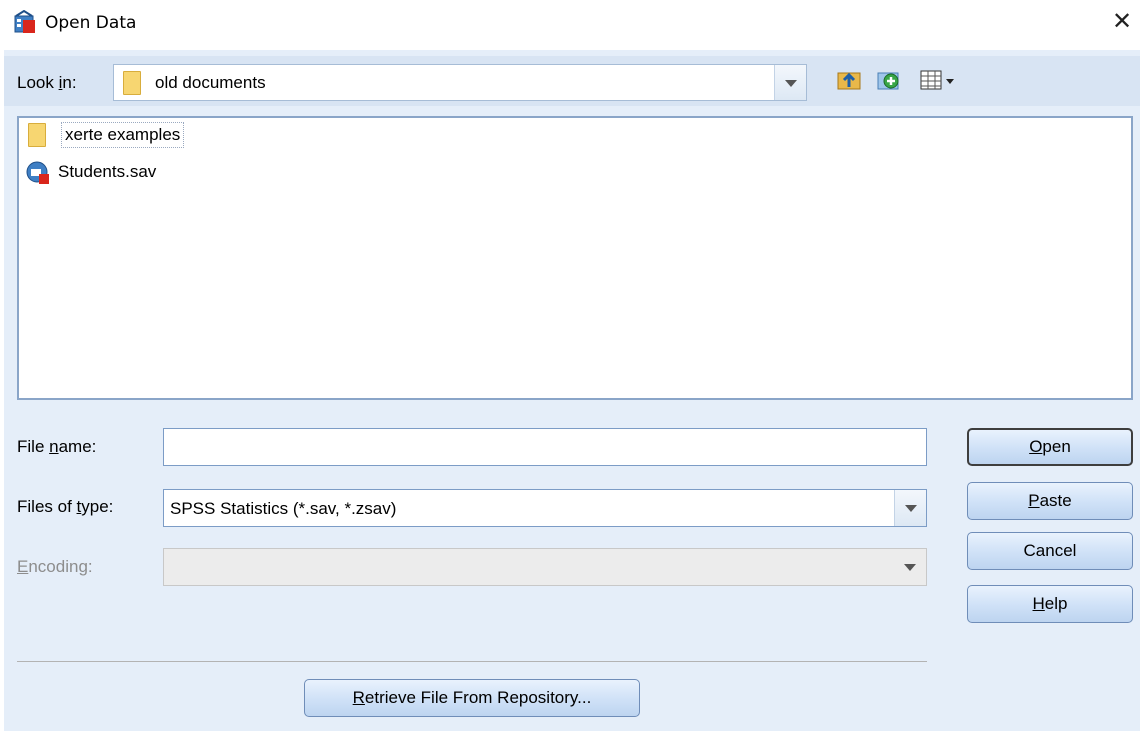 This screenshot has width=1142, height=731. What do you see at coordinates (57, 446) in the screenshot?
I see `file-name-label: File name:` at bounding box center [57, 446].